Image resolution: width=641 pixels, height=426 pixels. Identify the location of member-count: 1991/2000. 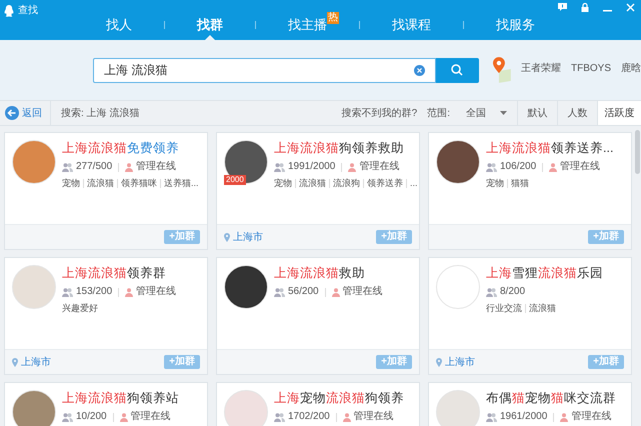
(312, 167).